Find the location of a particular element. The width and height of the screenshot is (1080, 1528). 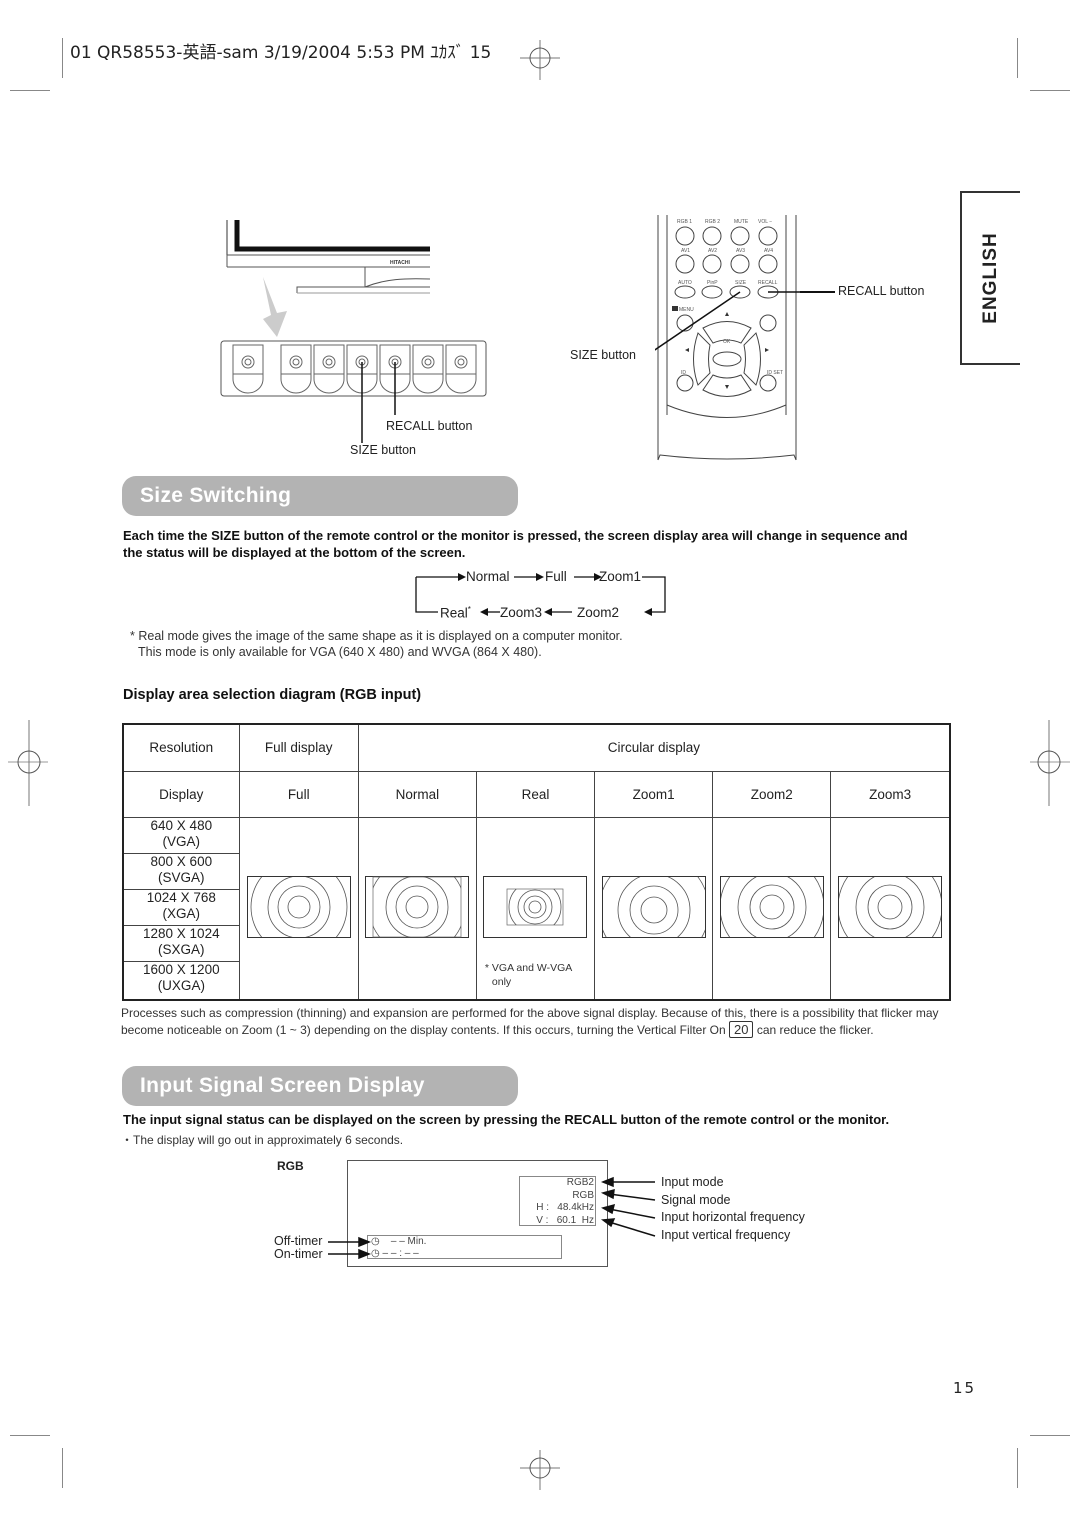

remote-recall-leader is located at coordinates (817, 292).